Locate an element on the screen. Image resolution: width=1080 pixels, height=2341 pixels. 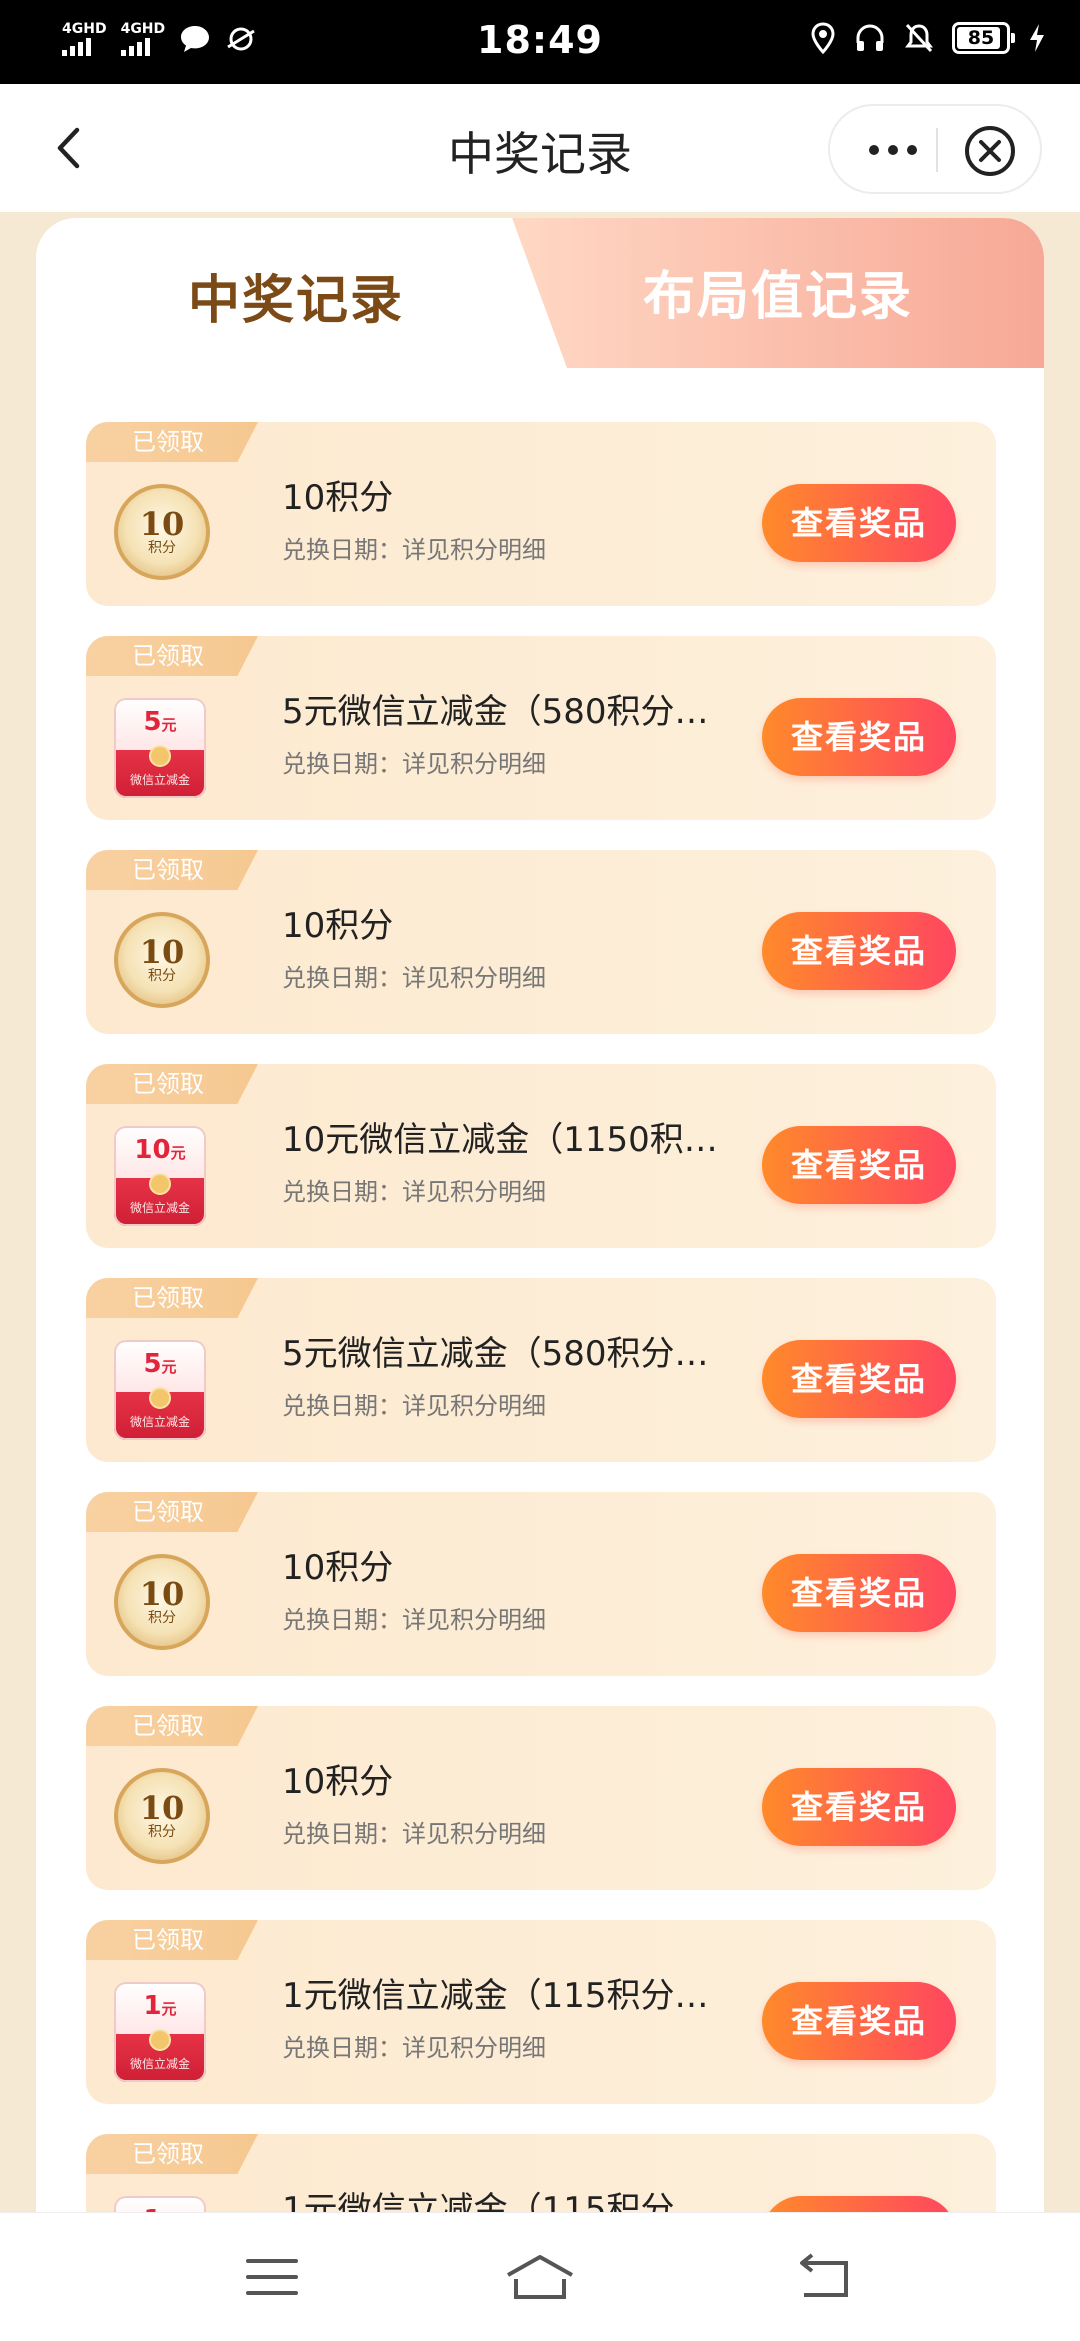
prize-name: 10元微信立减金（1150积分兑换） is located at coordinates (512, 1140).